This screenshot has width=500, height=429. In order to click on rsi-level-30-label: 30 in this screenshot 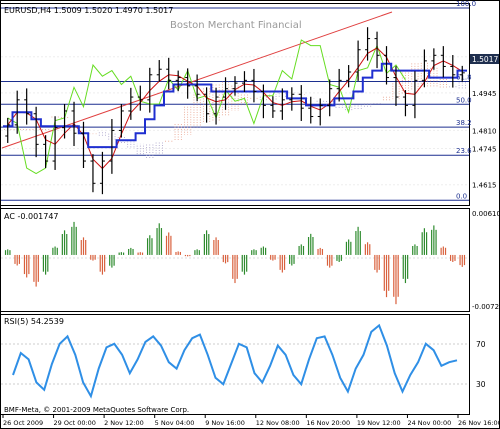, I will do `click(481, 384)`.